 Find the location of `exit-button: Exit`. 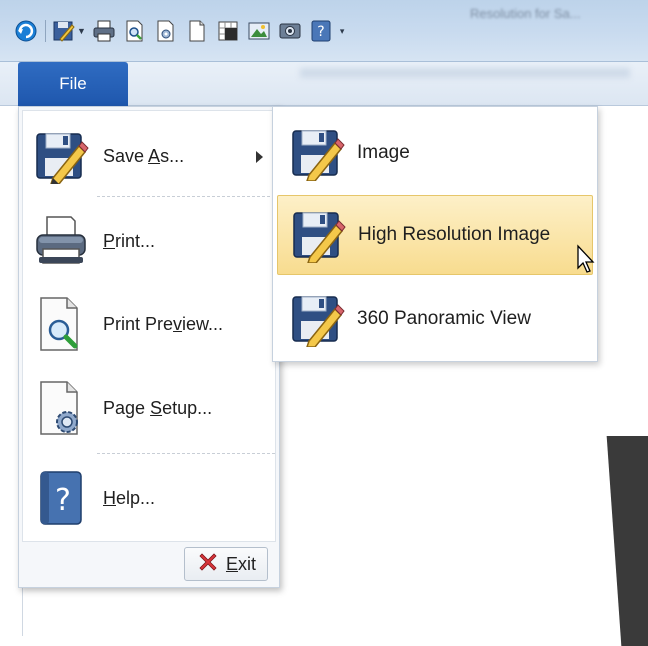

exit-button: Exit is located at coordinates (226, 564).